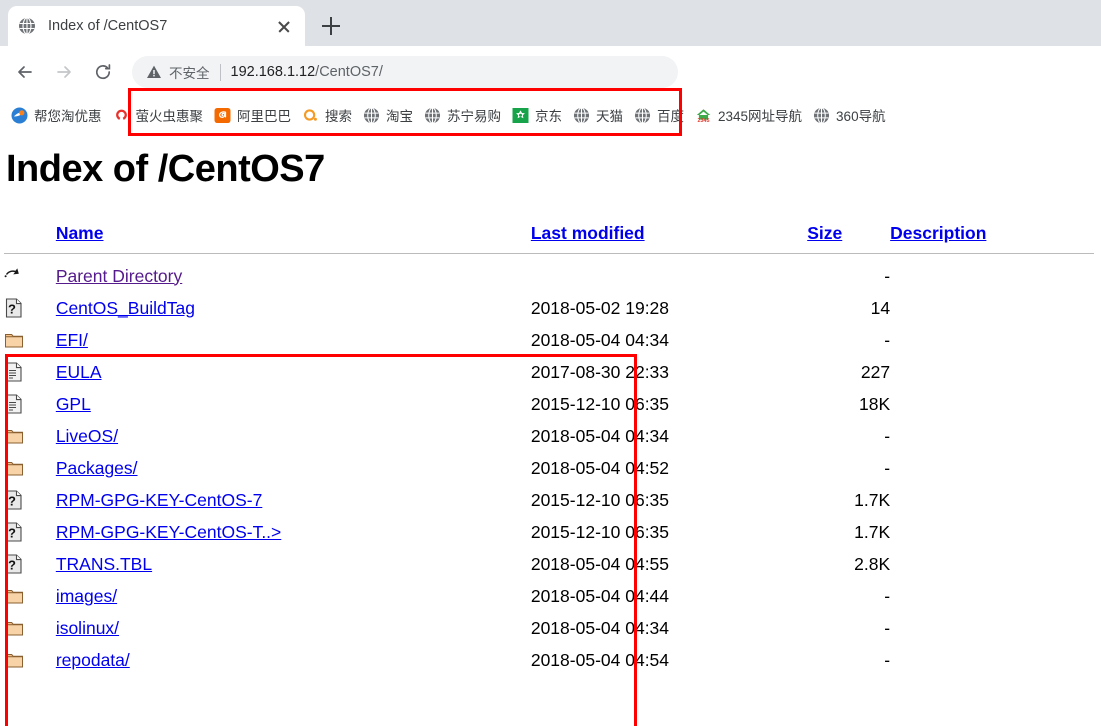 This screenshot has height=726, width=1101. Describe the element at coordinates (264, 116) in the screenshot. I see `bookmark-label: 阿里巴巴` at that location.